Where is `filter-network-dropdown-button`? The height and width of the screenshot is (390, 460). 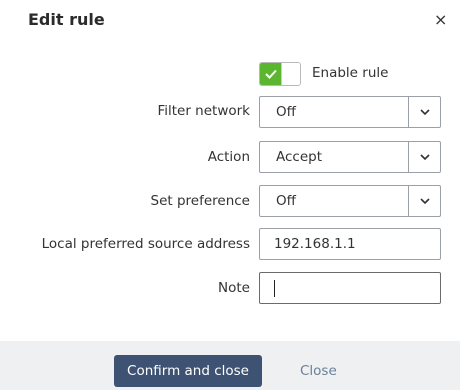 filter-network-dropdown-button is located at coordinates (424, 112).